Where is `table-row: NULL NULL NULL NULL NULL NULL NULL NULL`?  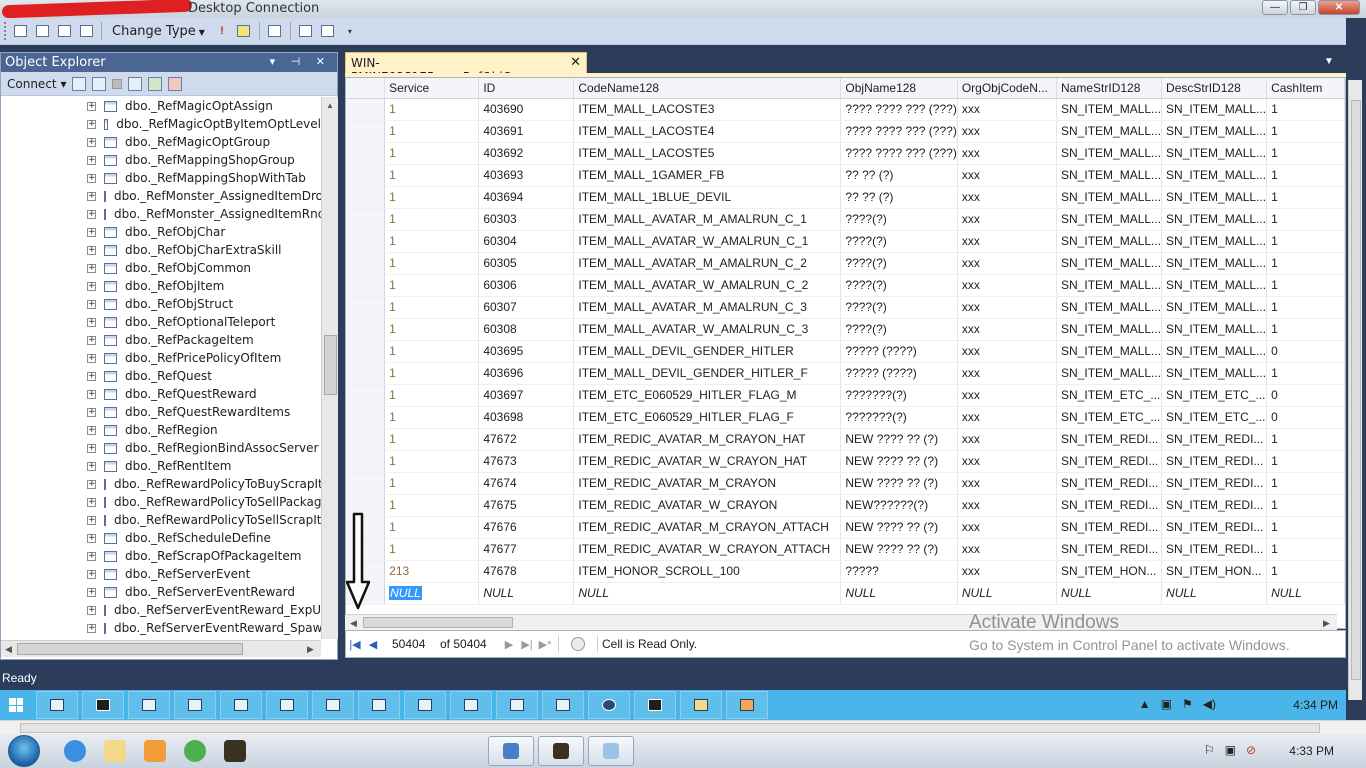
table-row: NULL NULL NULL NULL NULL NULL NULL NULL is located at coordinates (845, 593).